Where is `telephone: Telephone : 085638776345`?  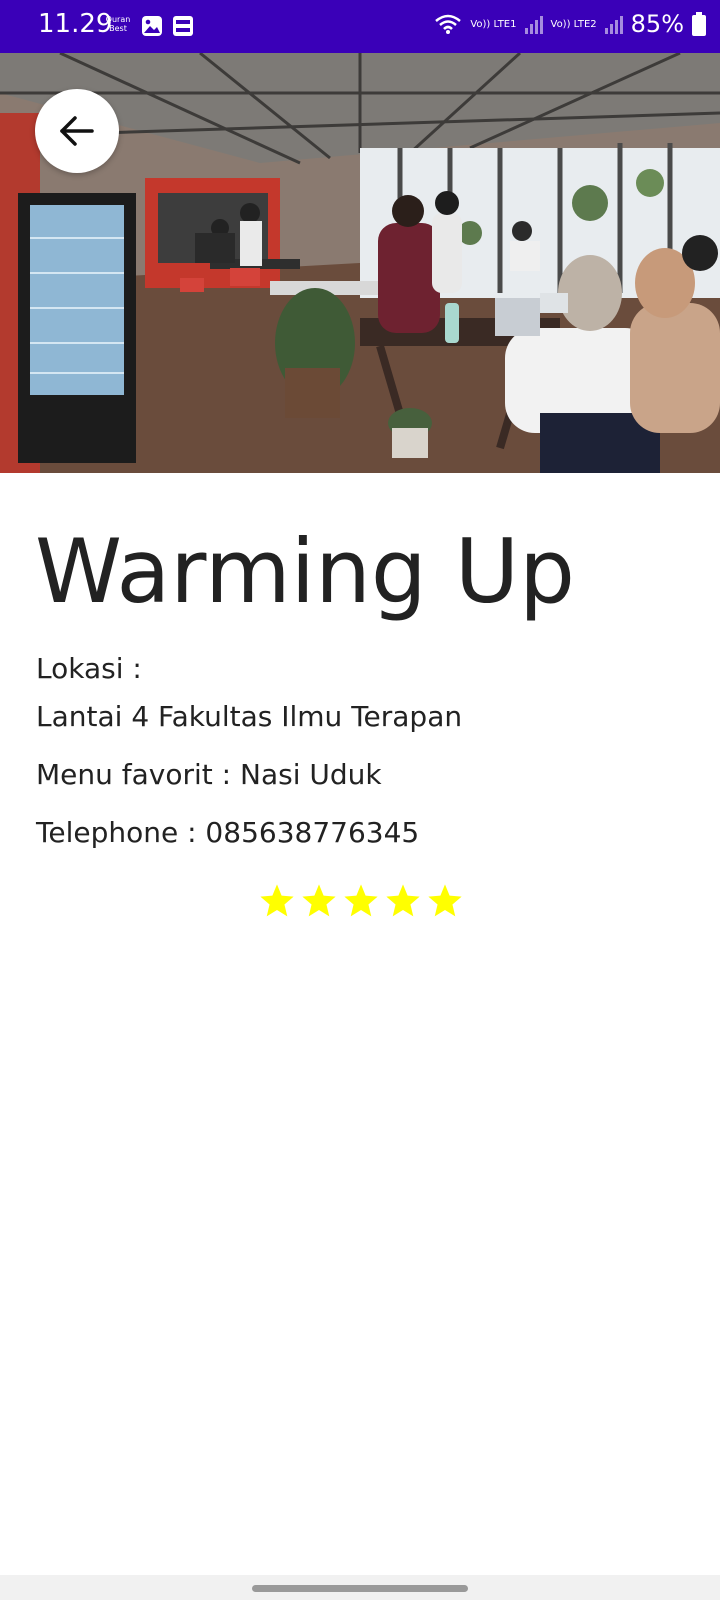
telephone: Telephone : 085638776345 is located at coordinates (228, 832).